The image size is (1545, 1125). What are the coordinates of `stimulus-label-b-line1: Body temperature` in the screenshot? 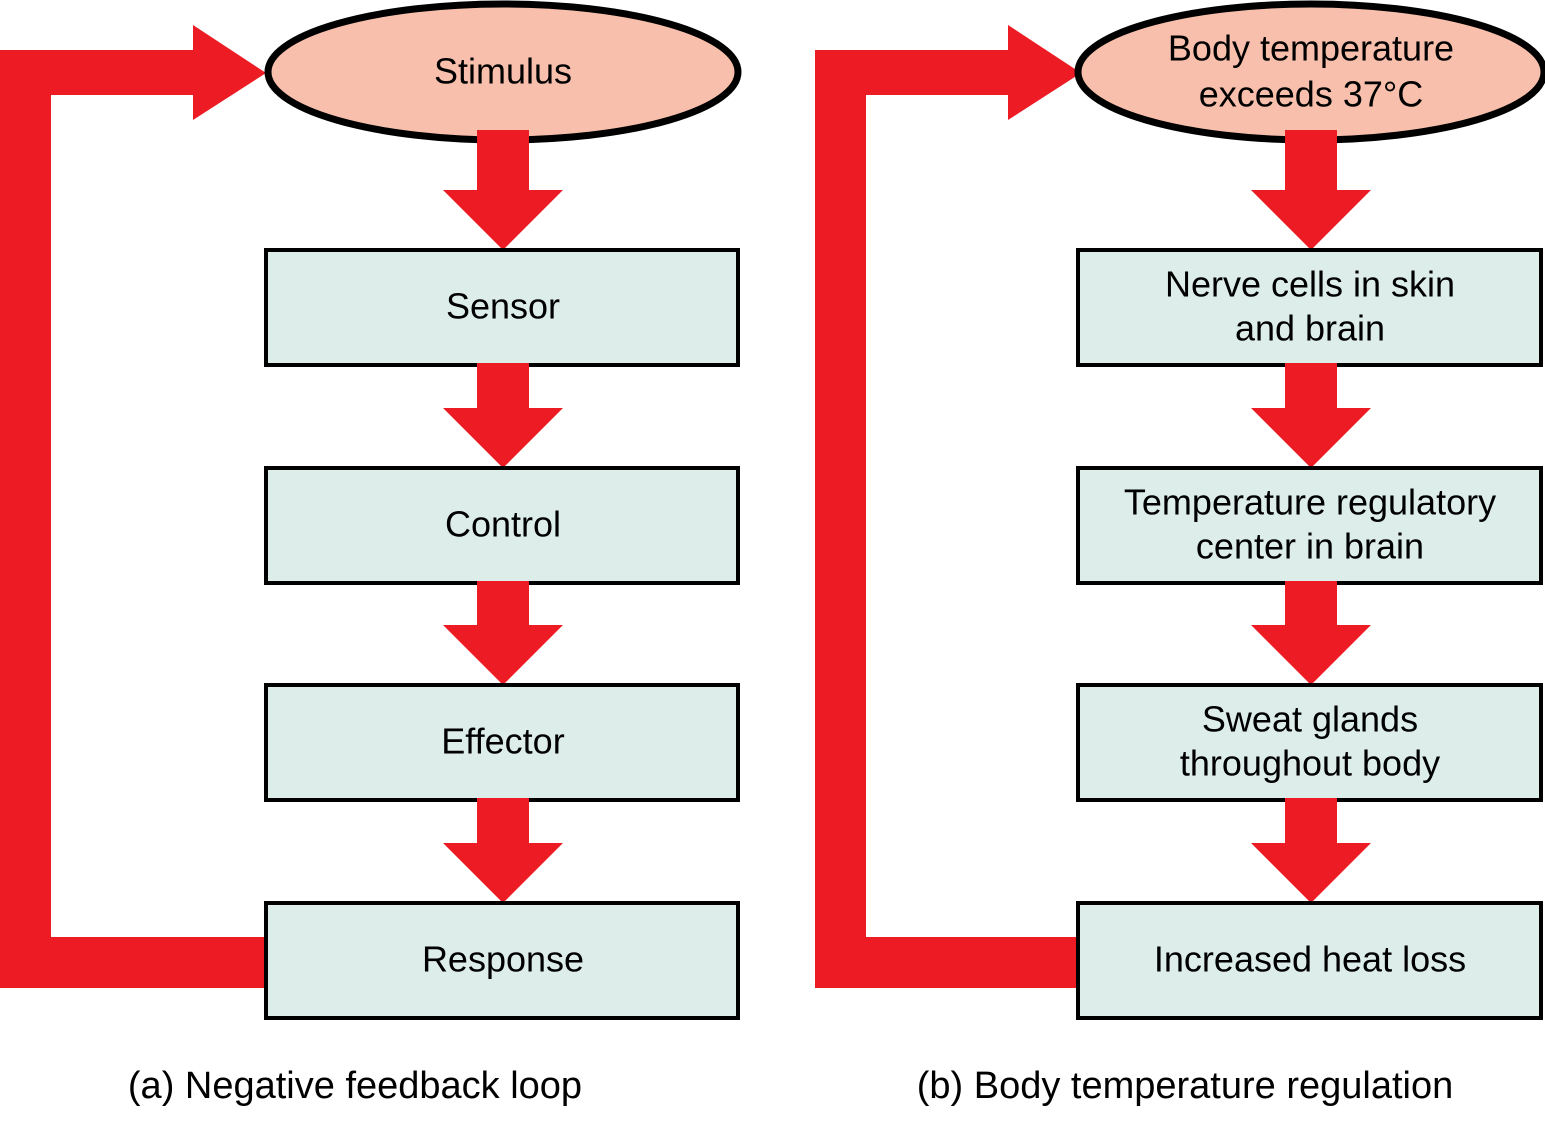 It's located at (1311, 48).